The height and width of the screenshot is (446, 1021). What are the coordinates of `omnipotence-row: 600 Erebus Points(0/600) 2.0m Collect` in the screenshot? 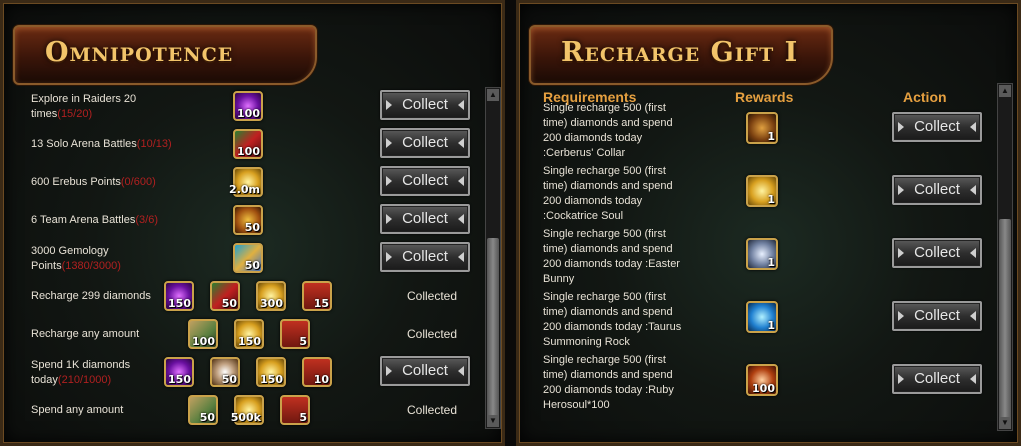 It's located at (251, 184).